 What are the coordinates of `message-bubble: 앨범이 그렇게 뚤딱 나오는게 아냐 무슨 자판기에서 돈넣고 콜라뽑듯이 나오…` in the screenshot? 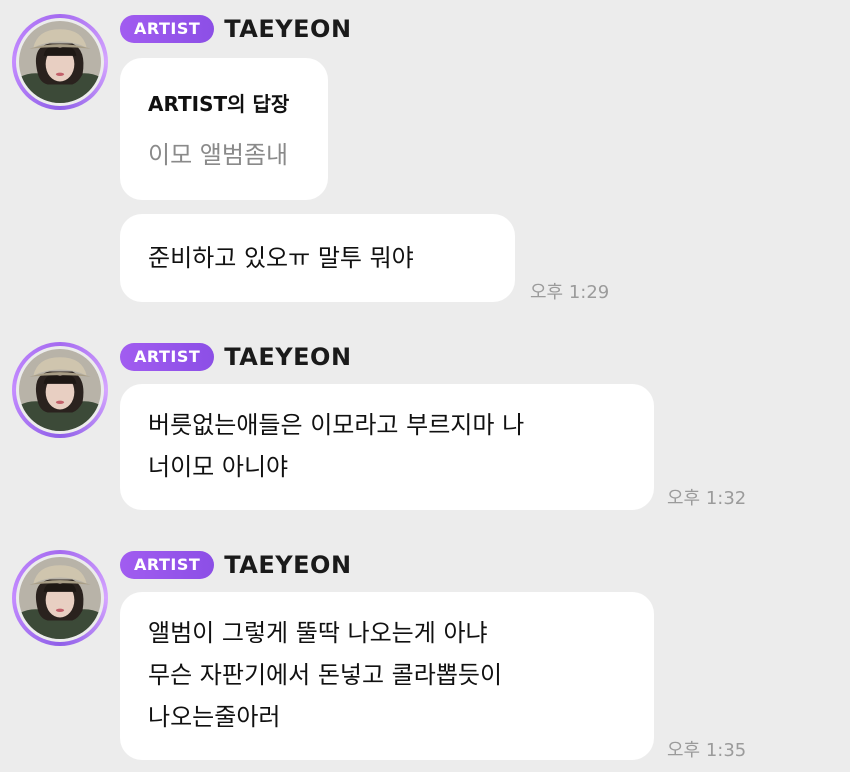 It's located at (387, 676).